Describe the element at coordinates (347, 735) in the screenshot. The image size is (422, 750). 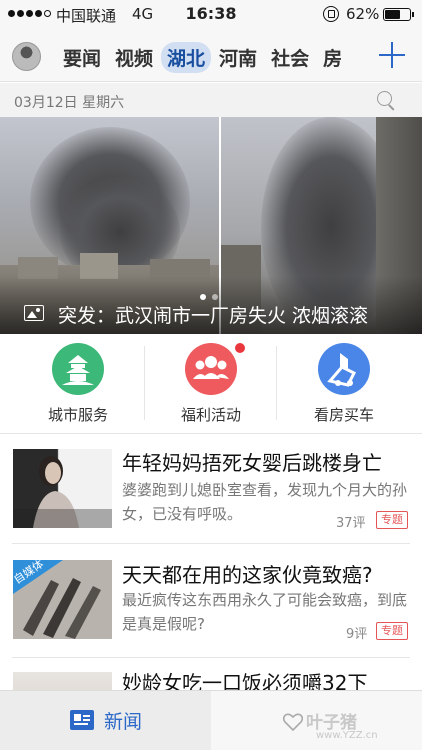
I see `watermark-url: www.YZZ.cn` at that location.